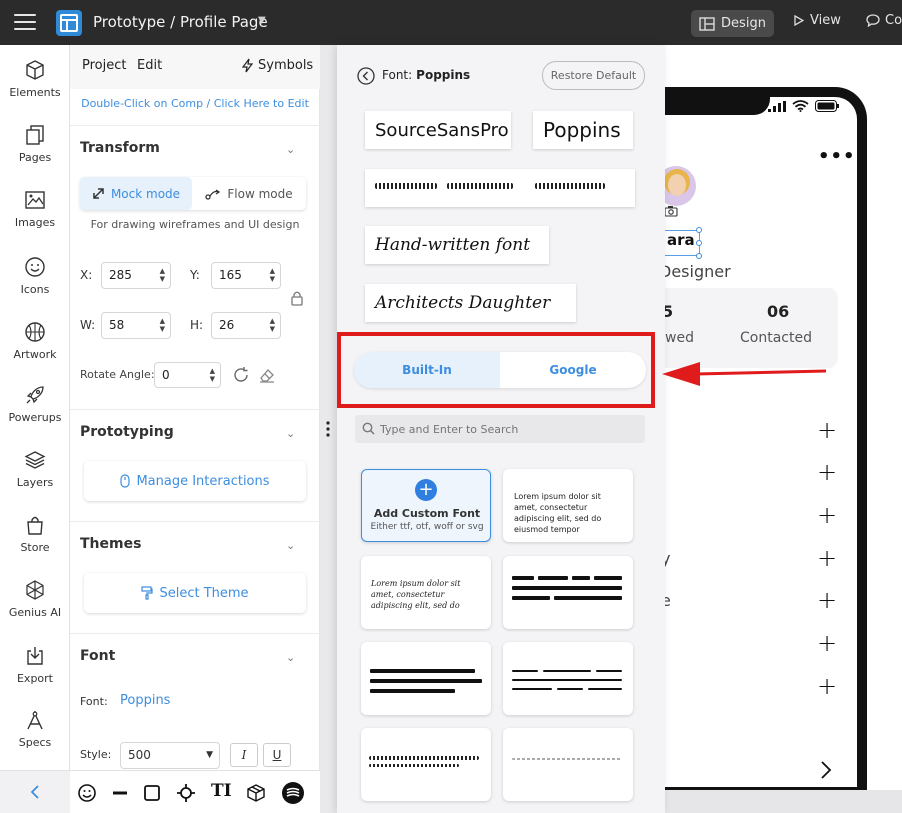 Image resolution: width=902 pixels, height=813 pixels. I want to click on underline-button: U, so click(277, 755).